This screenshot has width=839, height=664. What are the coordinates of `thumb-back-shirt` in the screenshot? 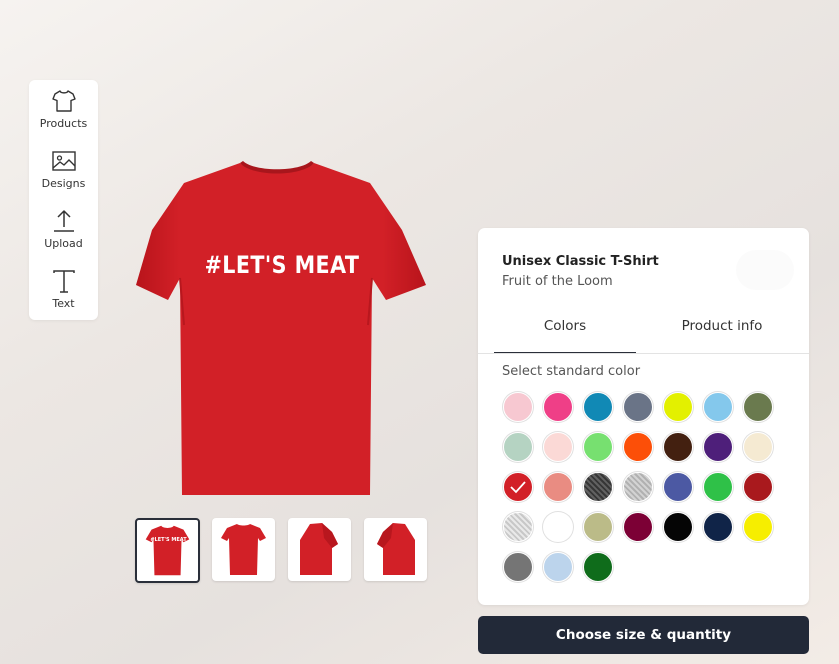 It's located at (243, 549).